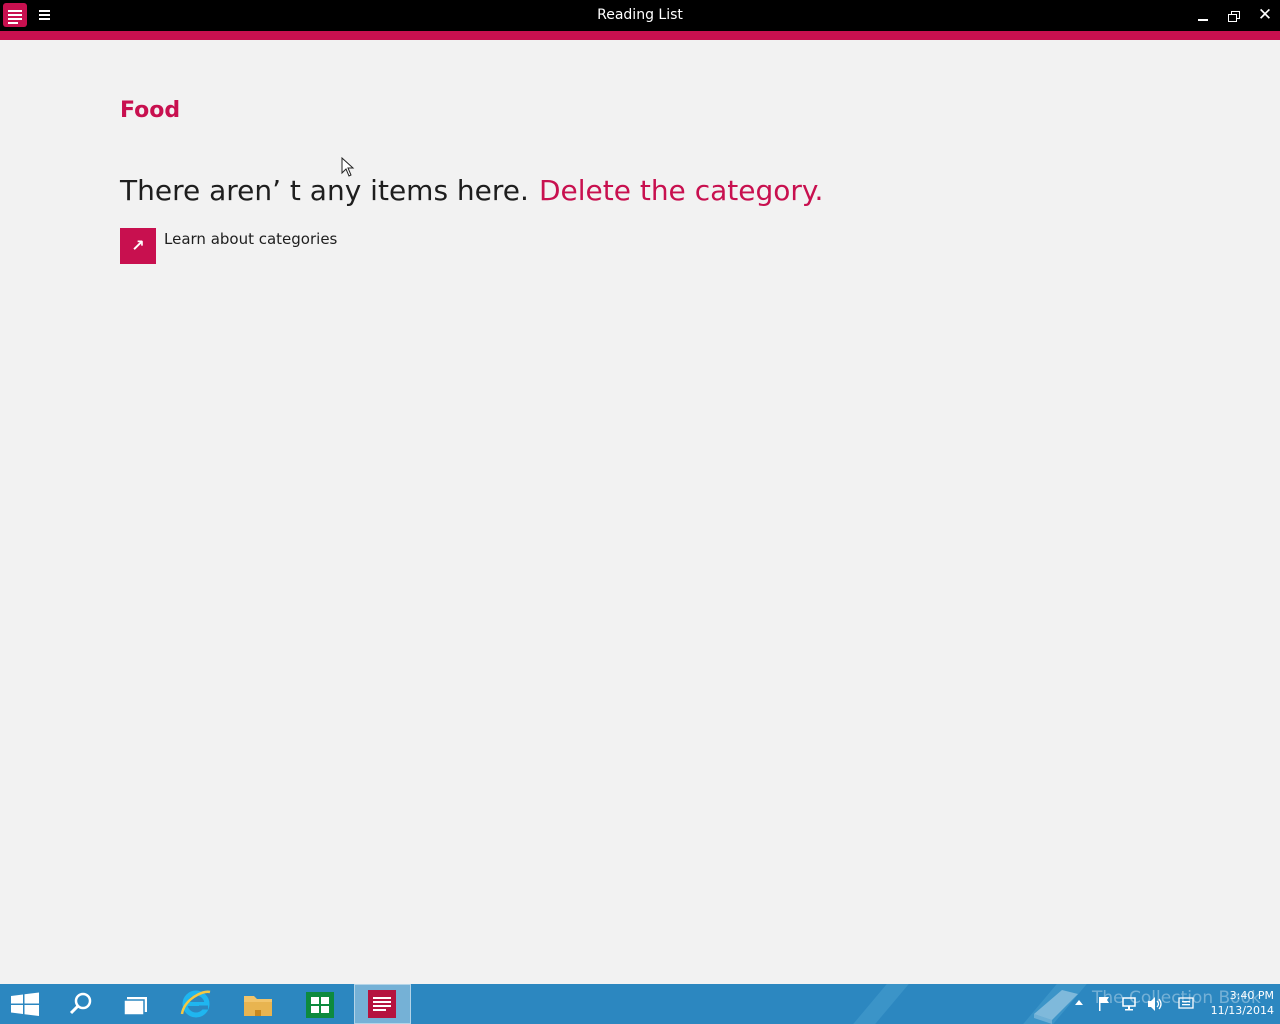 The height and width of the screenshot is (1024, 1280). I want to click on taskbar-clock: 3:40 PM 11/13/2014, so click(1237, 1003).